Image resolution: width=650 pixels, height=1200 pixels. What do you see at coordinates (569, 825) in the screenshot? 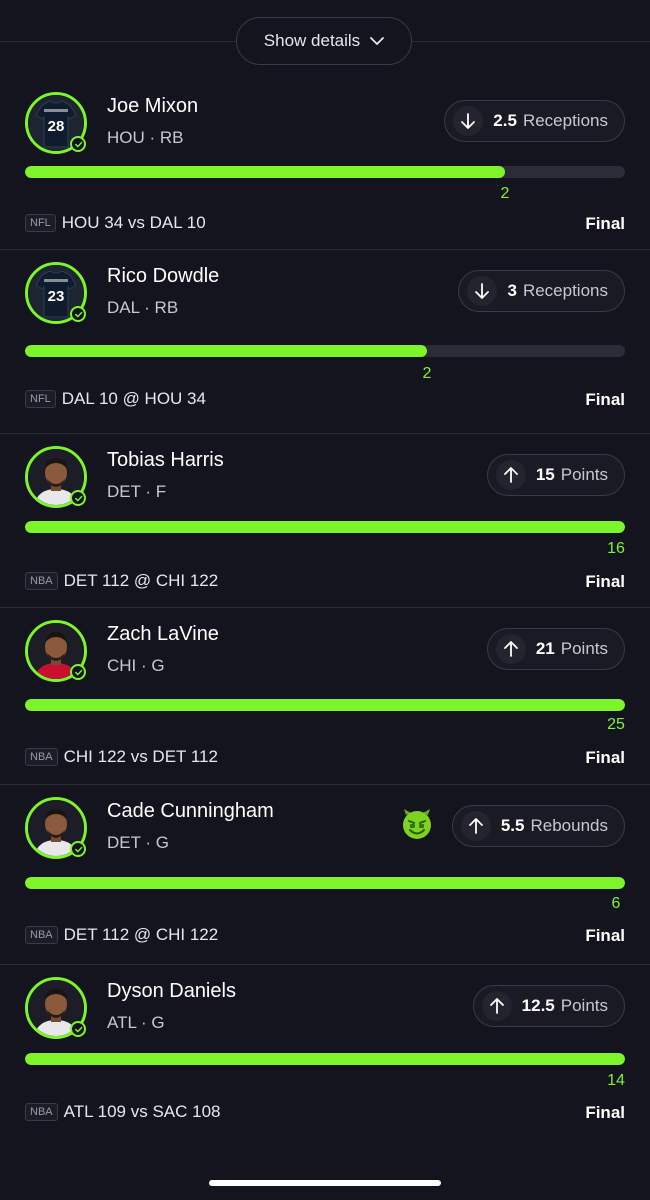
I see `prop-stat: Rebounds` at bounding box center [569, 825].